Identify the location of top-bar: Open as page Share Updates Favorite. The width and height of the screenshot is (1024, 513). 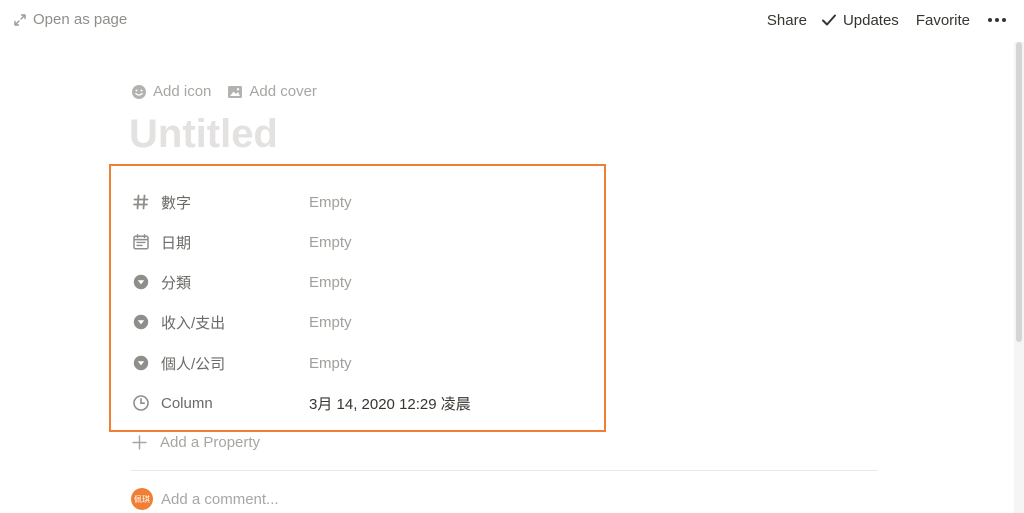
(512, 22).